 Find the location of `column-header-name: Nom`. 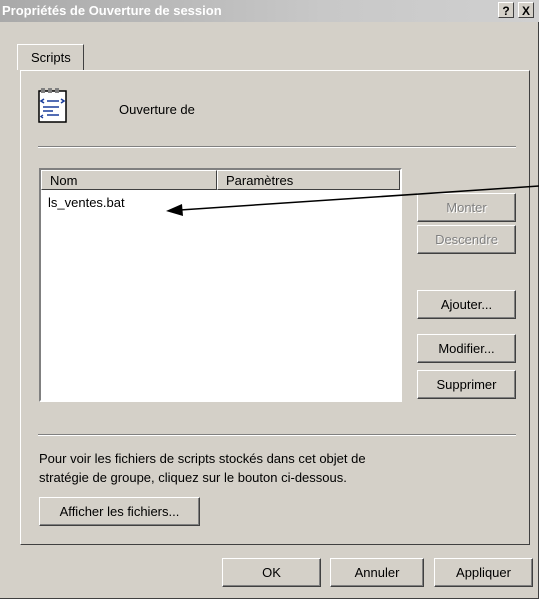

column-header-name: Nom is located at coordinates (129, 180).